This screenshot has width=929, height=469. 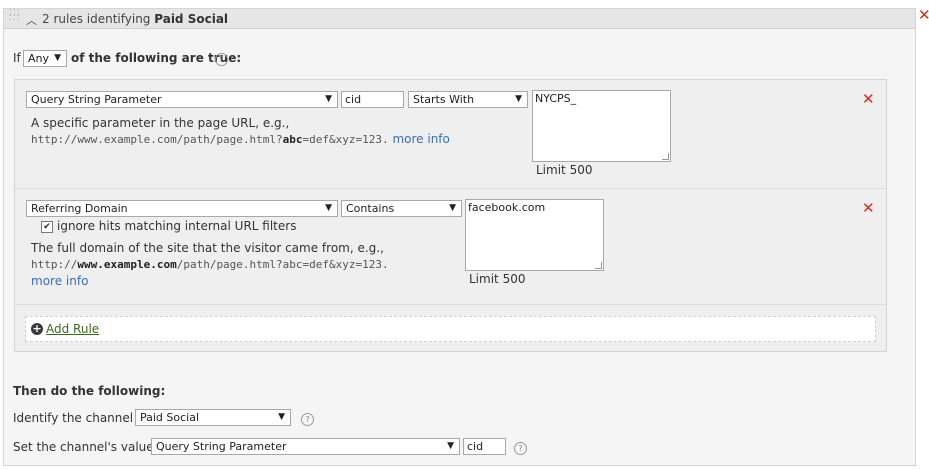 I want to click on set-param-input: cid, so click(x=484, y=446).